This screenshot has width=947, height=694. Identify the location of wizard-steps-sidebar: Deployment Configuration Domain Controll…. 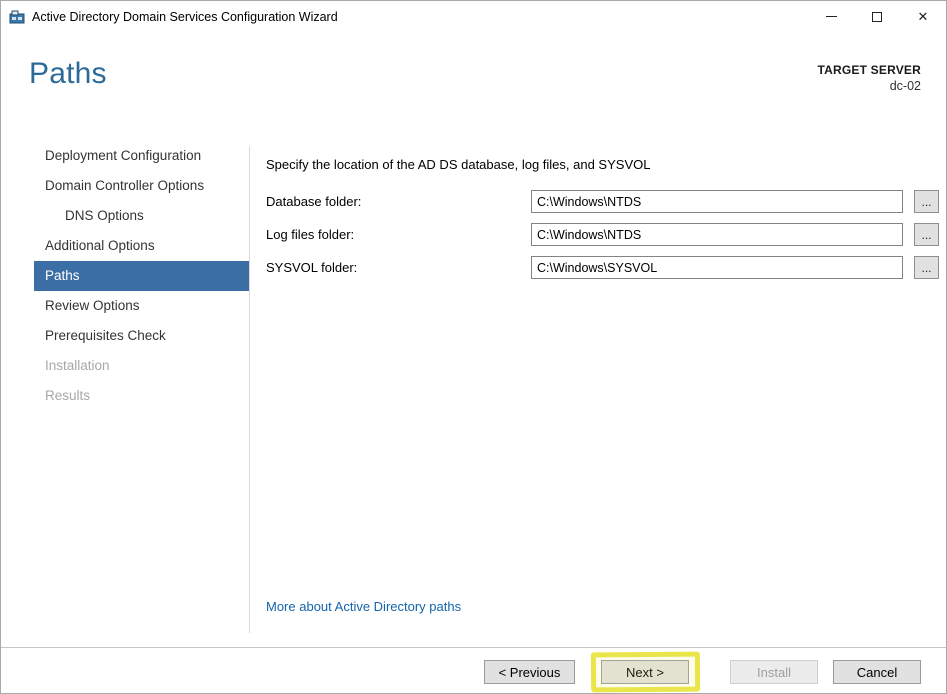
(141, 276).